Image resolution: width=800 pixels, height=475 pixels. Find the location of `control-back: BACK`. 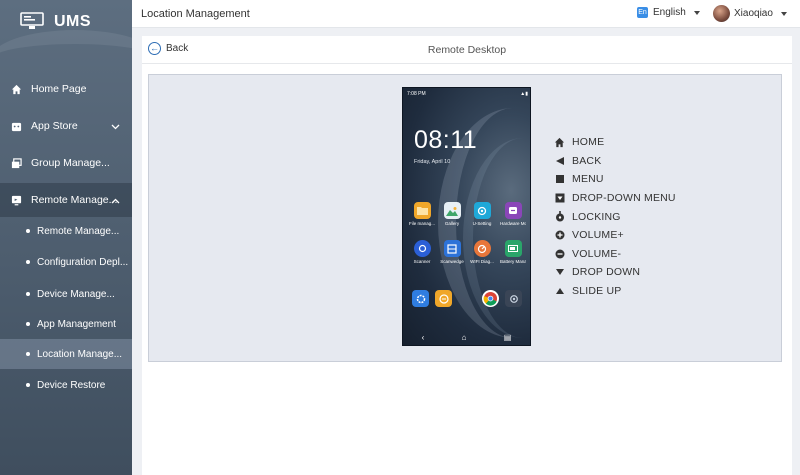

control-back: BACK is located at coordinates (615, 161).